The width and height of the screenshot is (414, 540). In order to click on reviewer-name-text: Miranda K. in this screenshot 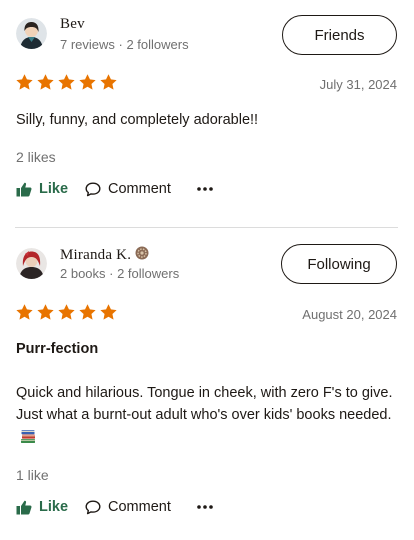, I will do `click(96, 255)`.